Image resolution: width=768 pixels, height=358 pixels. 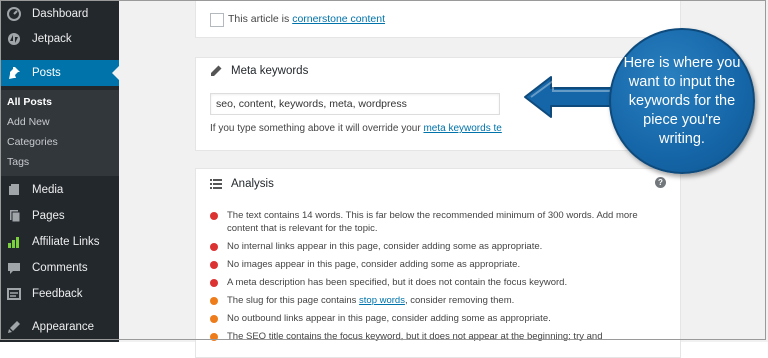 I want to click on list-icon, so click(x=216, y=184).